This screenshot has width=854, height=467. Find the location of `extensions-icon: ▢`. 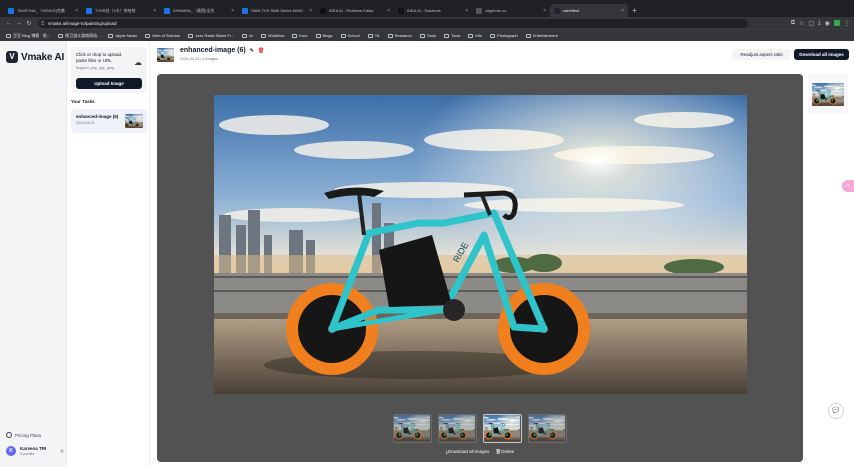

extensions-icon: ▢ is located at coordinates (811, 23).